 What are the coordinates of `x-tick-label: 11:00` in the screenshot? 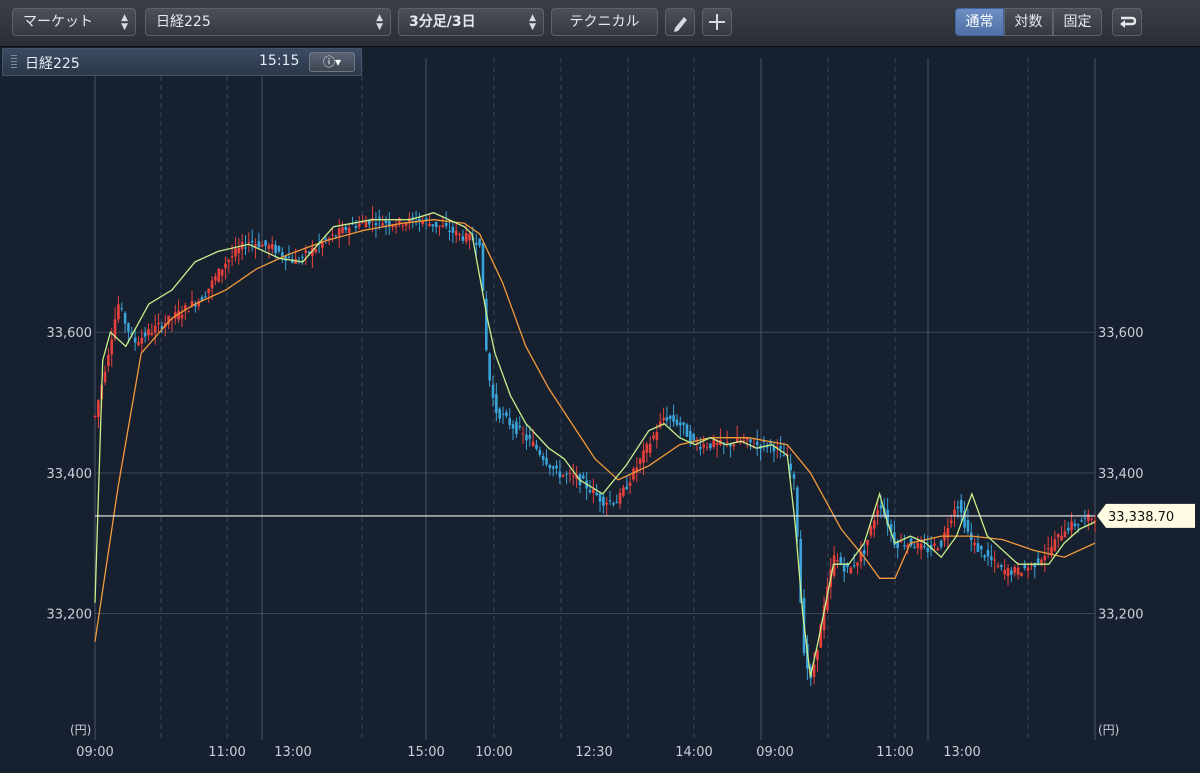 It's located at (226, 752).